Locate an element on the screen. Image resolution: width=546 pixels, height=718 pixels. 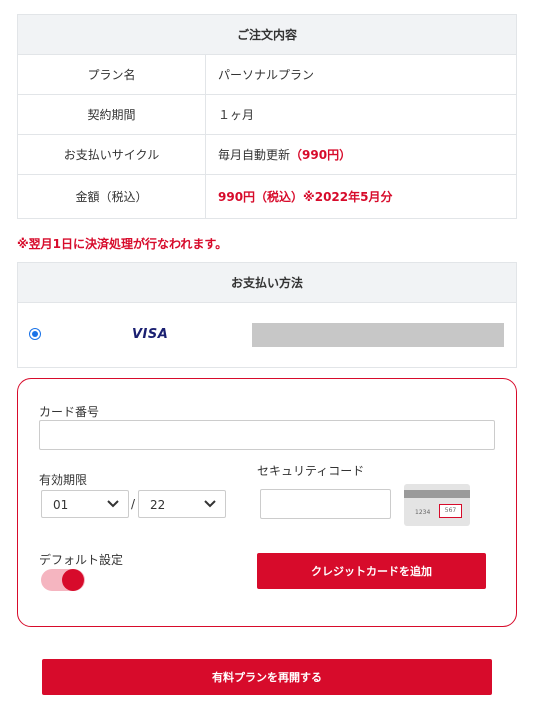
payment-cycle-label: お支払いサイクル is located at coordinates (111, 154).